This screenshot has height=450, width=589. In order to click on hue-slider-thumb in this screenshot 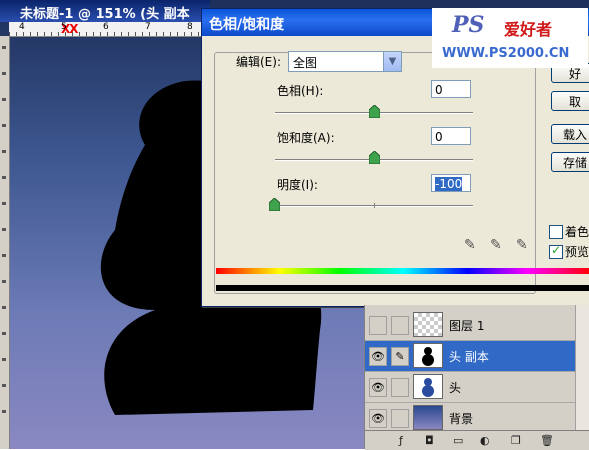, I will do `click(374, 111)`.